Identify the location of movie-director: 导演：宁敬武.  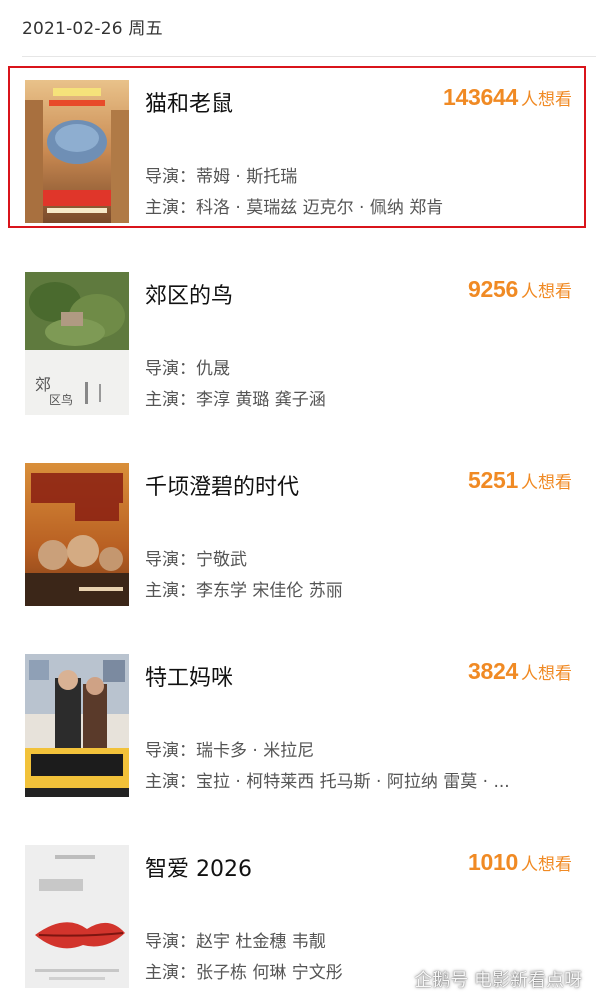
(196, 560).